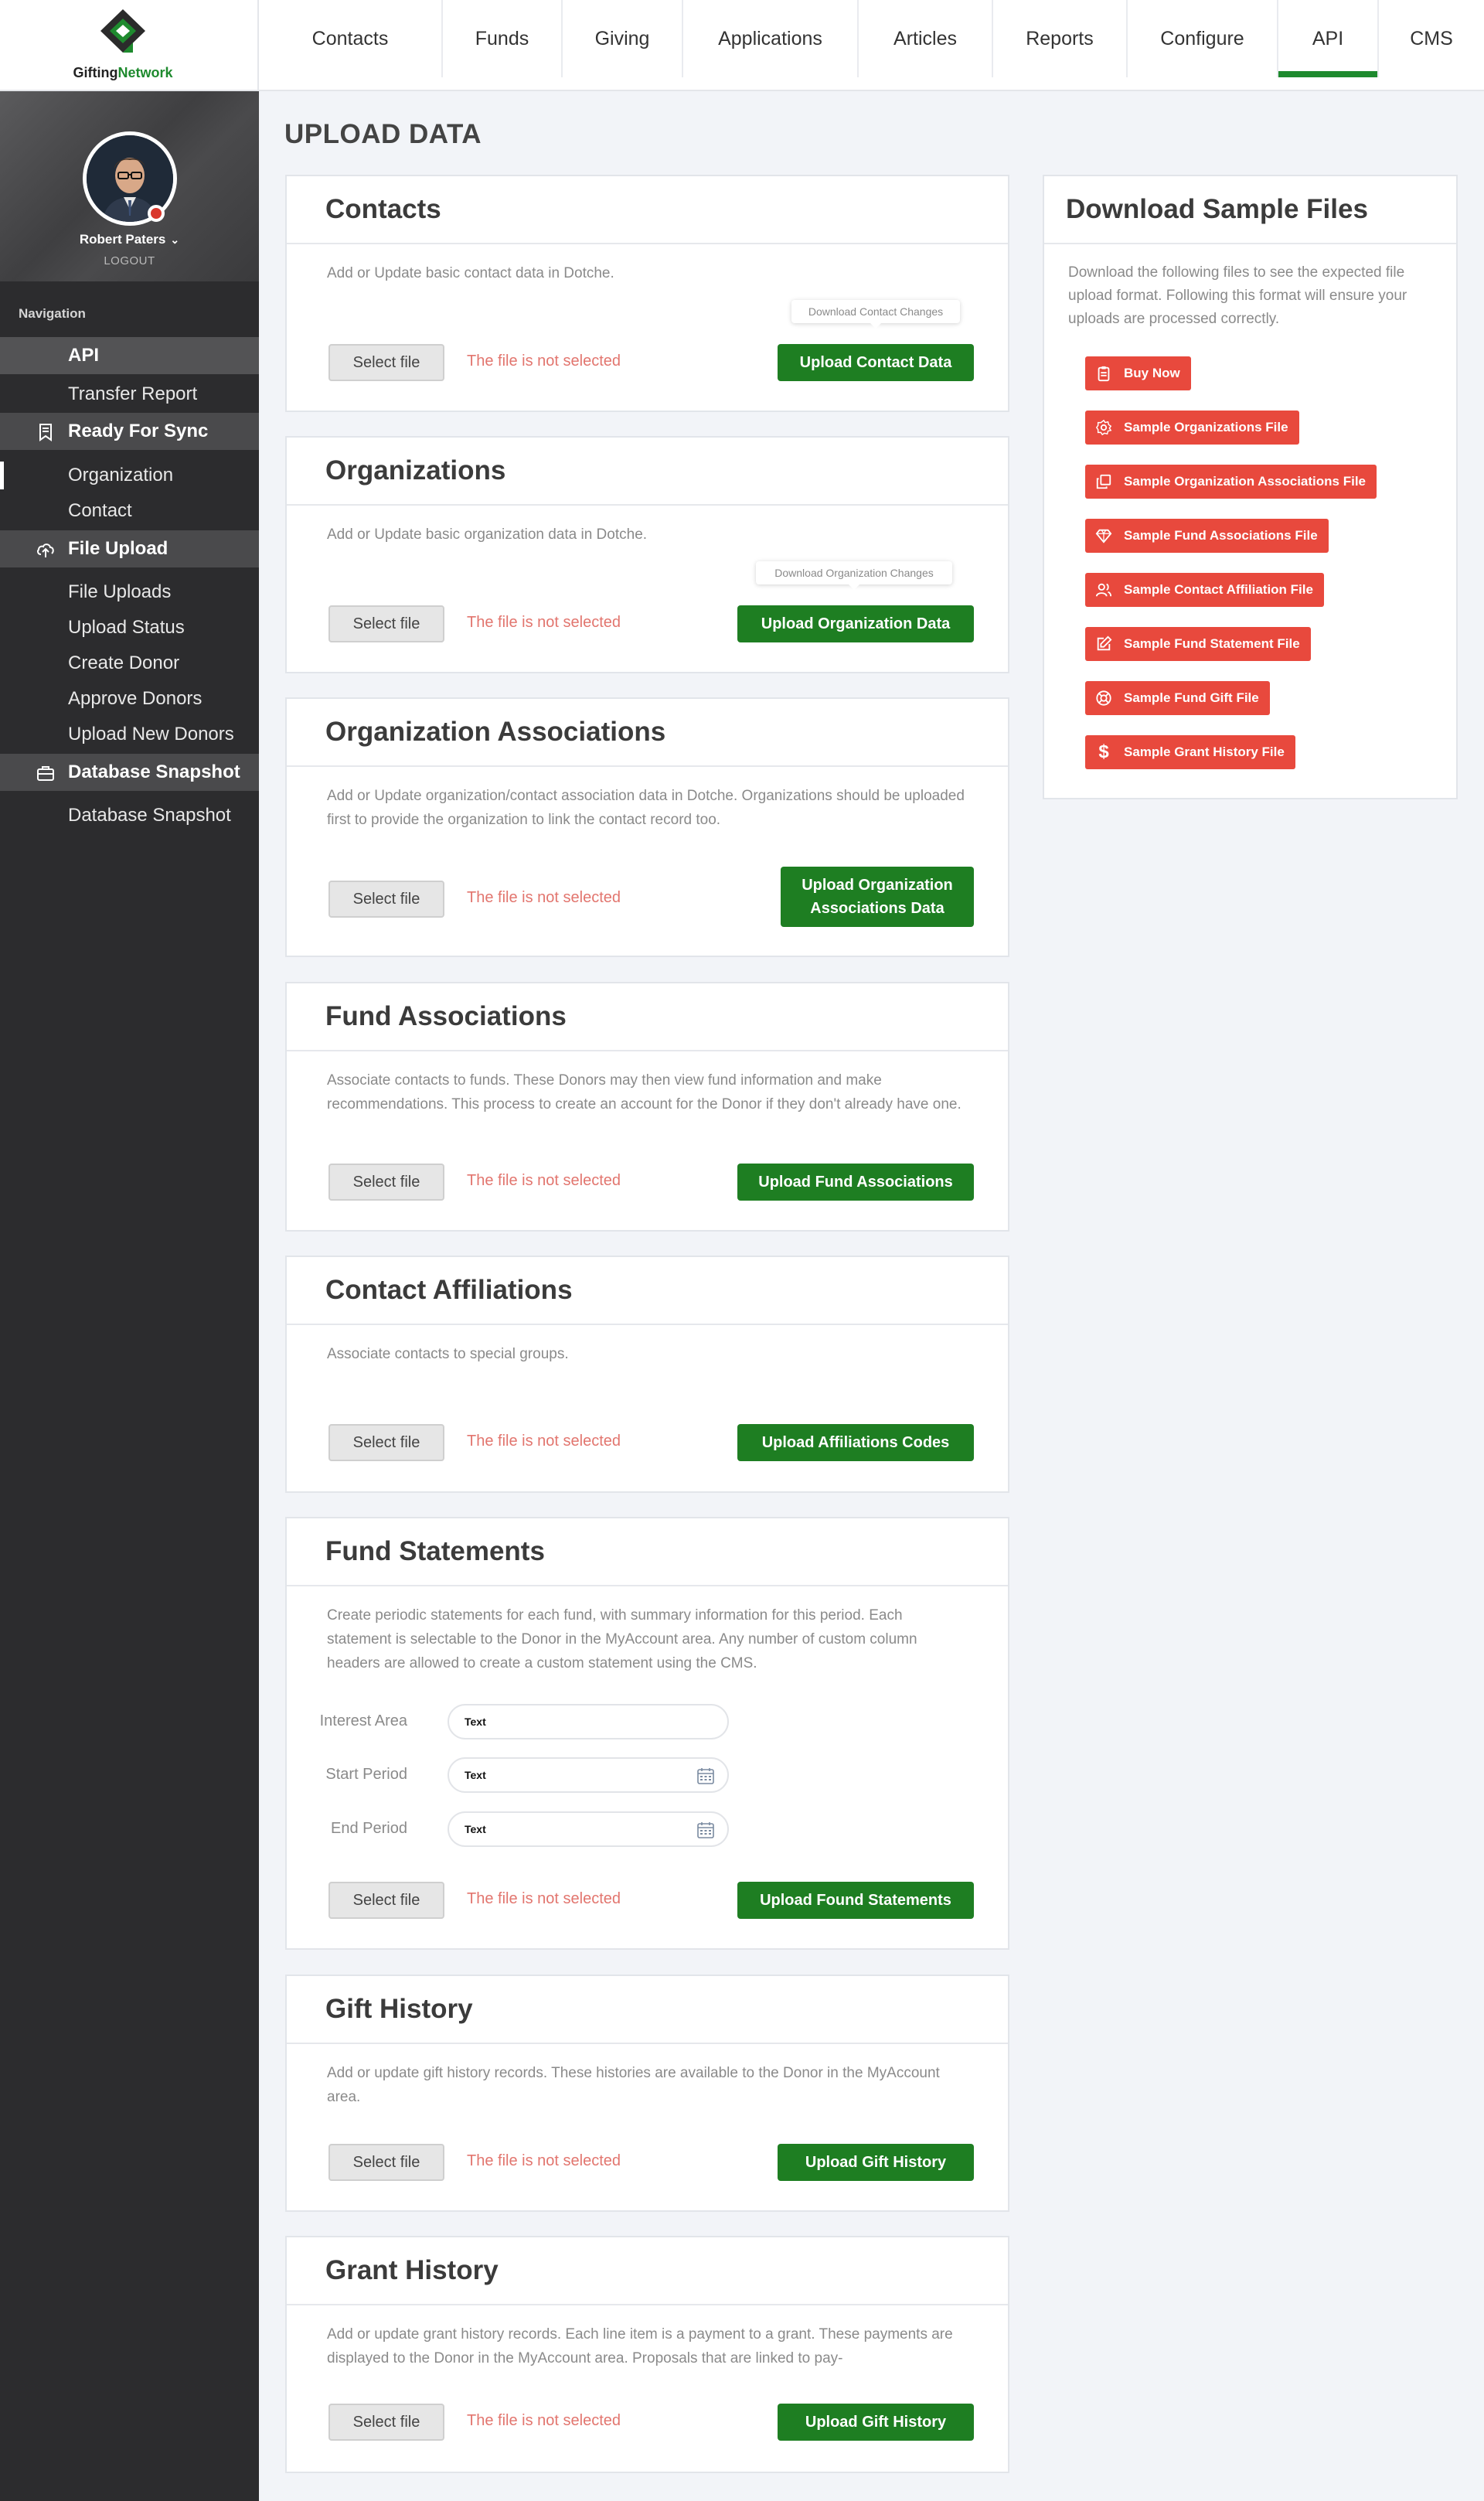 The height and width of the screenshot is (2501, 1484). I want to click on chevron-down-icon: ⌄, so click(175, 239).